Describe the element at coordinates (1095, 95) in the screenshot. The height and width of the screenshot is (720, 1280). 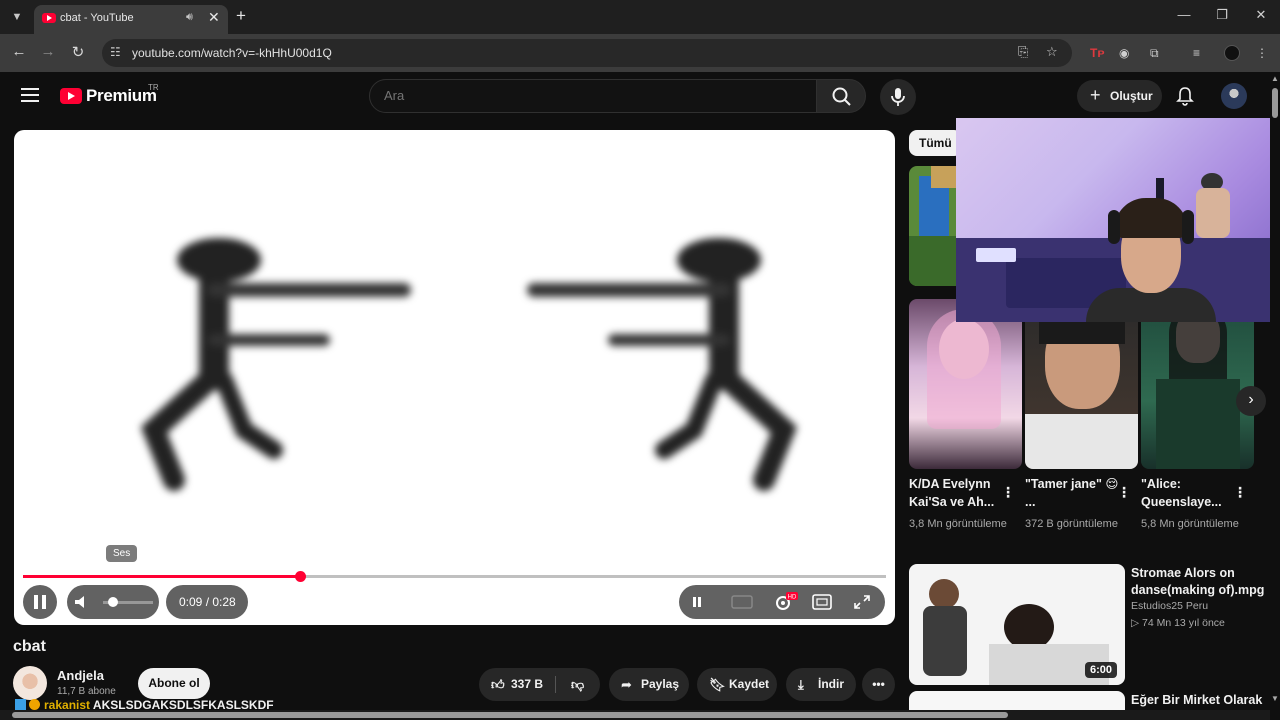
I see `plus-icon: +` at that location.